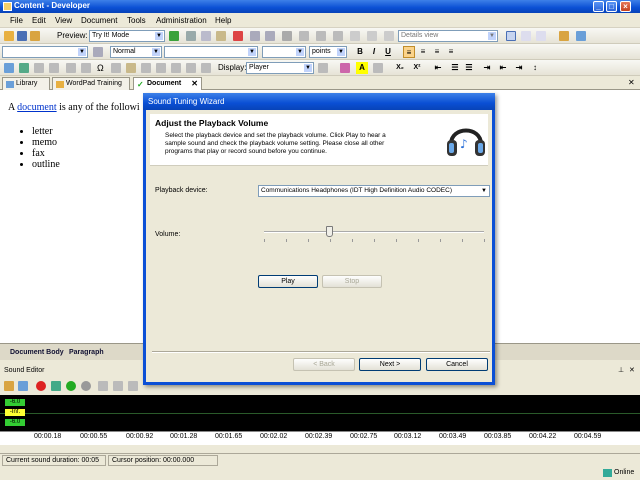 The image size is (640, 480). Describe the element at coordinates (206, 36) in the screenshot. I see `copy-icon` at that location.